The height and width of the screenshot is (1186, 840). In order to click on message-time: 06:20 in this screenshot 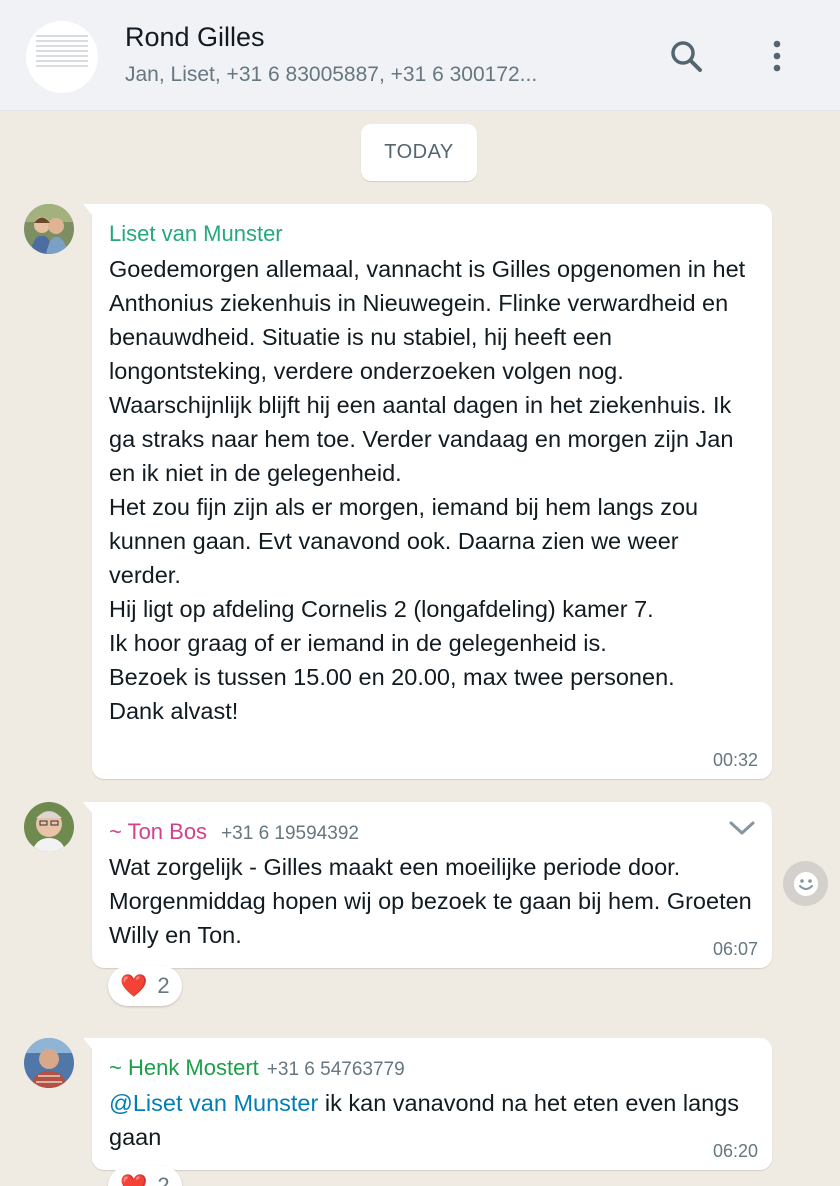, I will do `click(735, 1151)`.